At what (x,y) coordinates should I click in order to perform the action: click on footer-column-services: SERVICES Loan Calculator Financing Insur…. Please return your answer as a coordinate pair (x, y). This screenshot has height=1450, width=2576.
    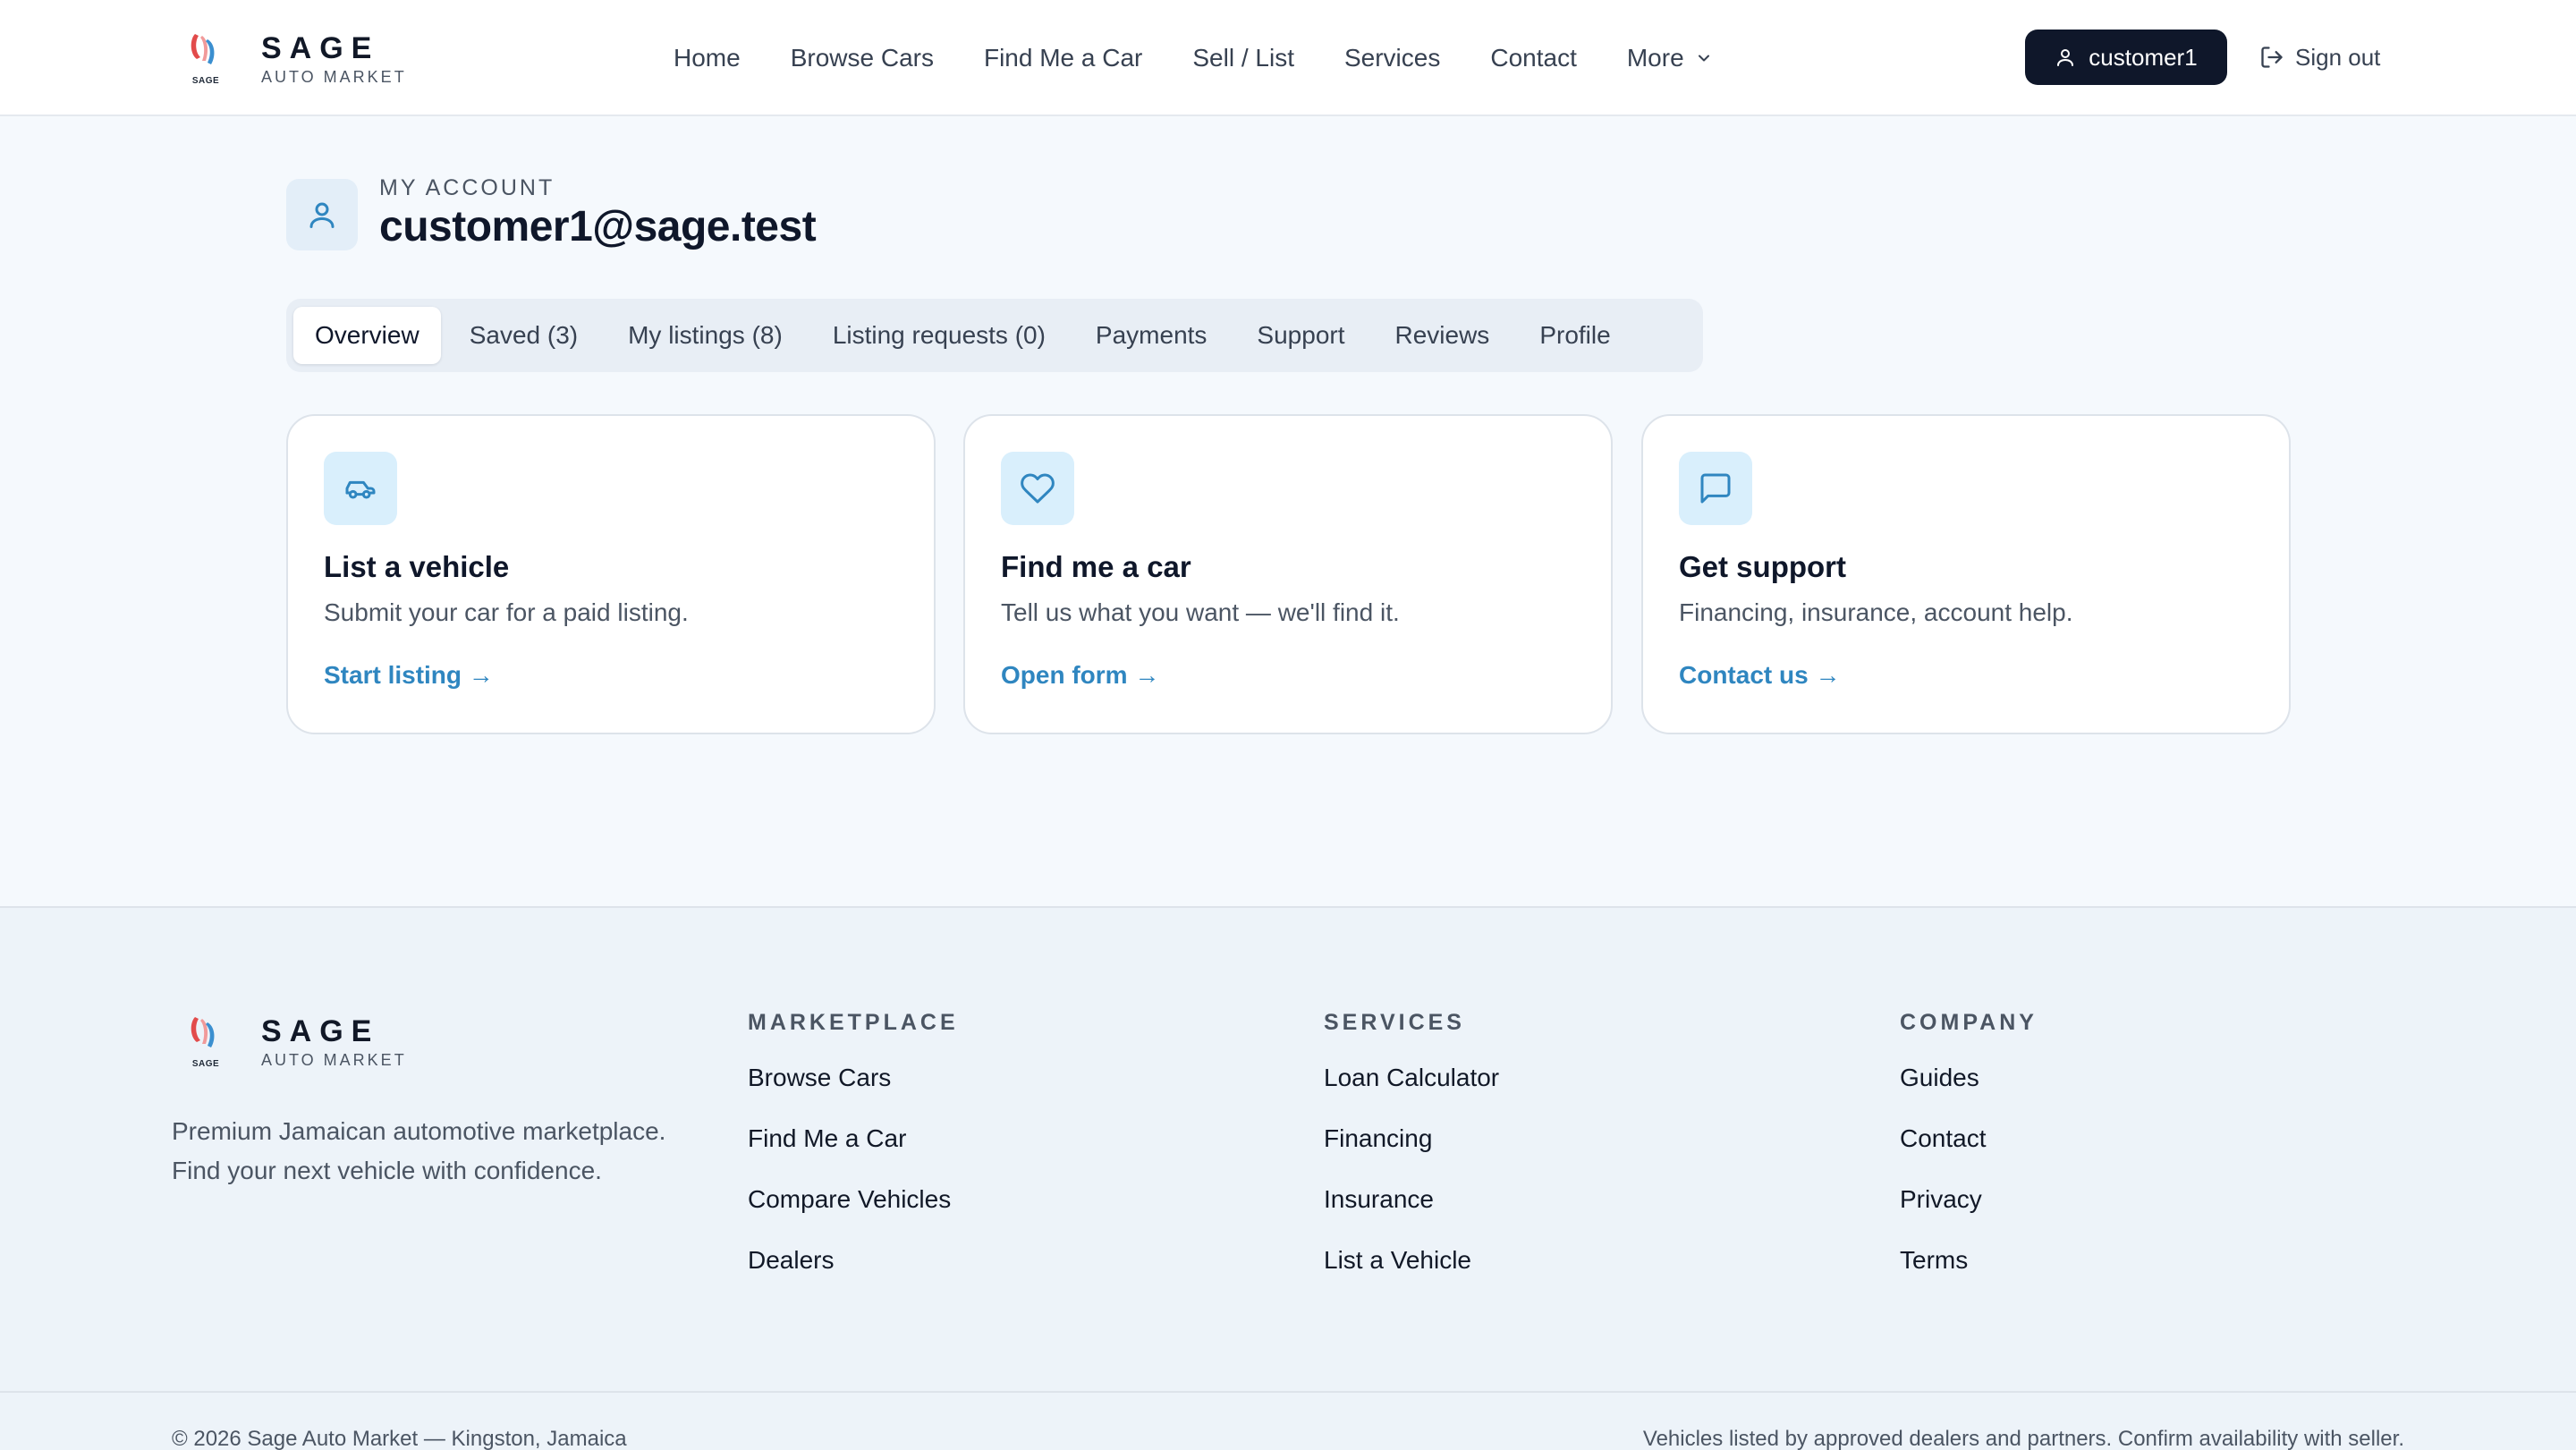
    Looking at the image, I should click on (1411, 1158).